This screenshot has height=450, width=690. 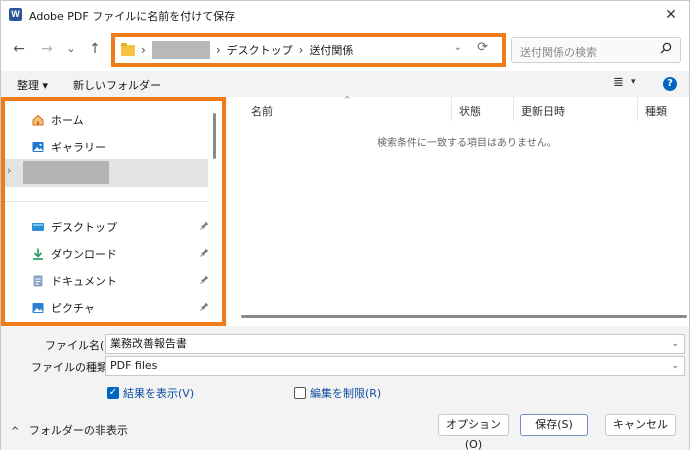 What do you see at coordinates (38, 120) in the screenshot?
I see `home-icon` at bounding box center [38, 120].